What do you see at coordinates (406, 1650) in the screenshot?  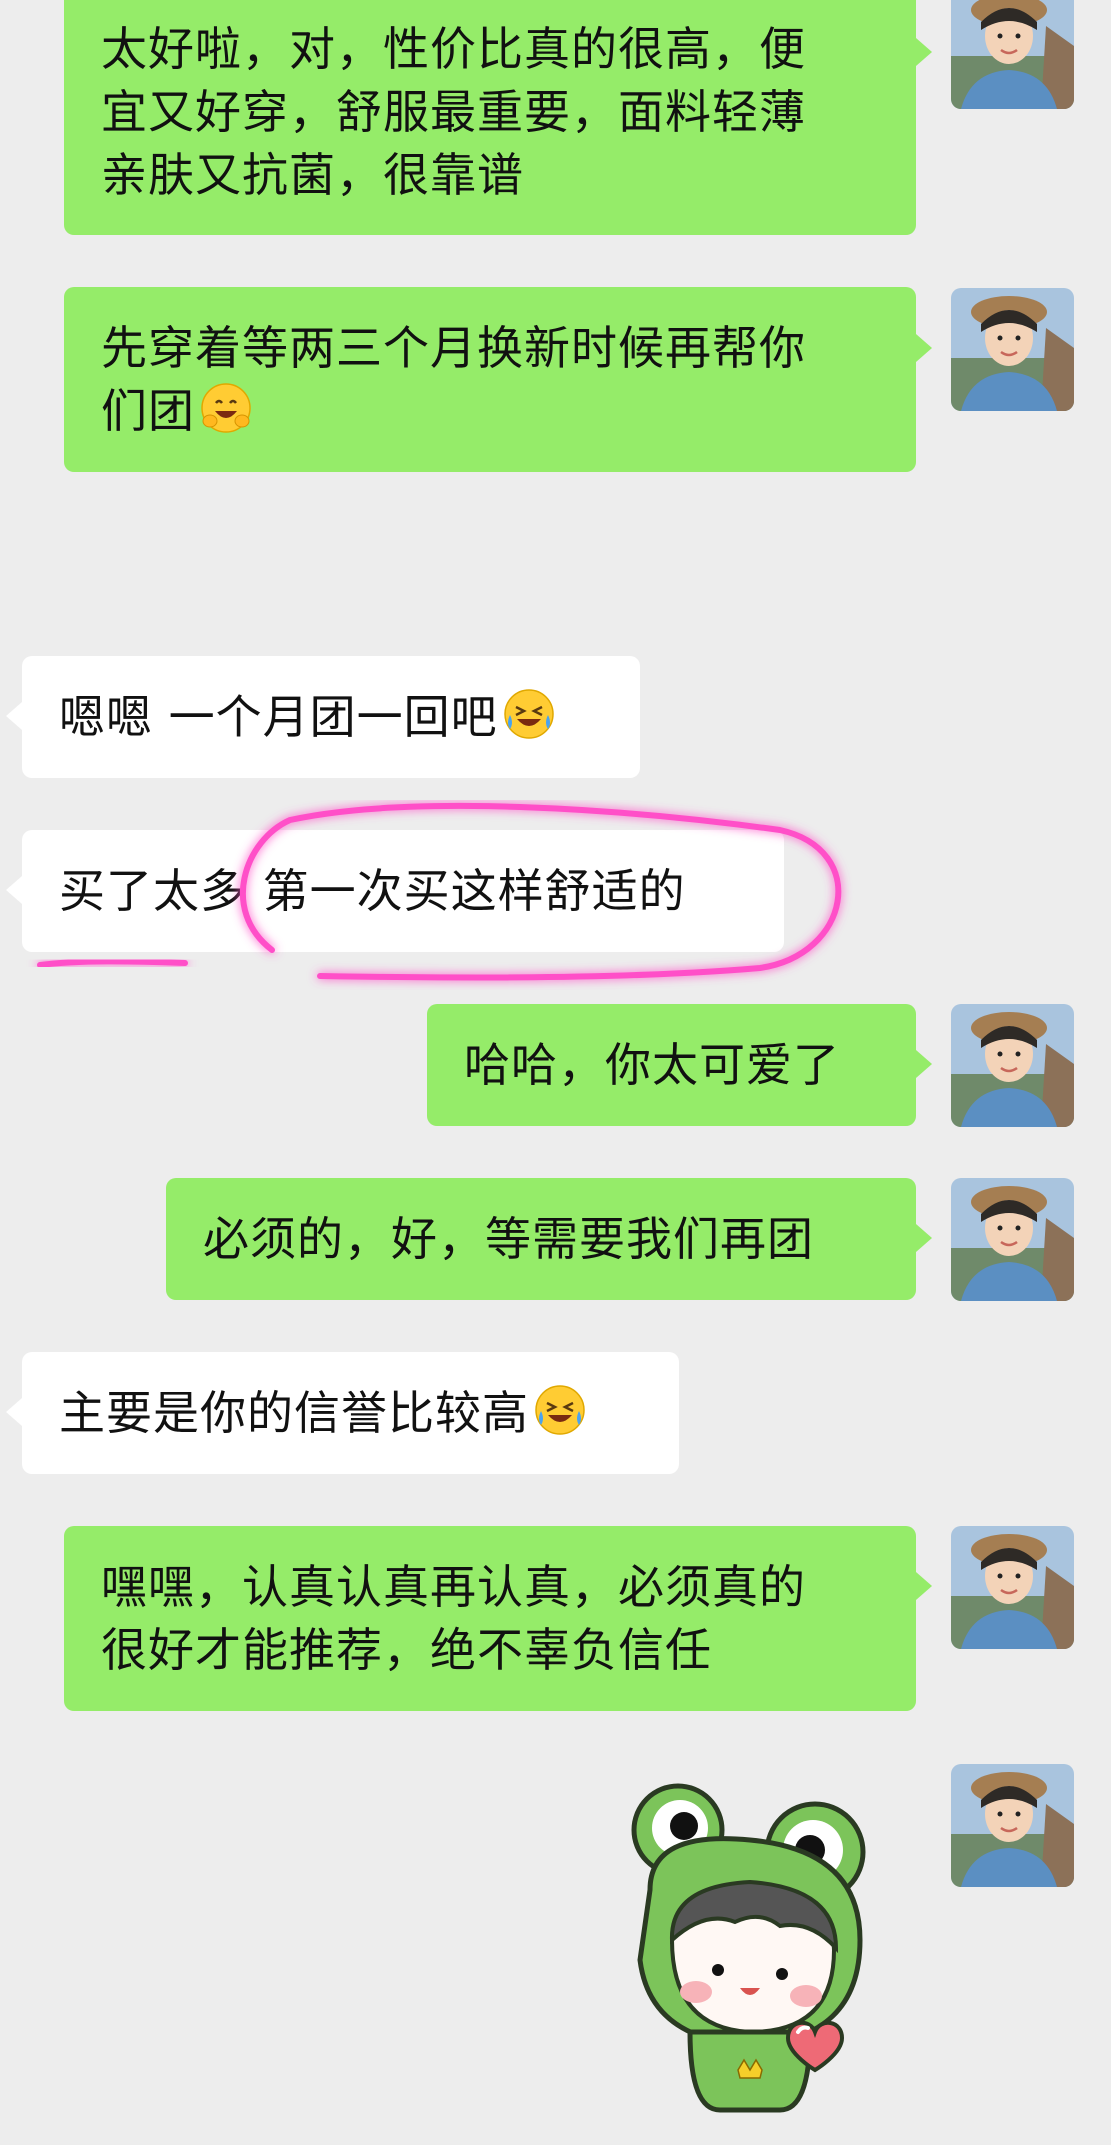 I see `message-text-line: 很好才能推荐，绝不辜负信任` at bounding box center [406, 1650].